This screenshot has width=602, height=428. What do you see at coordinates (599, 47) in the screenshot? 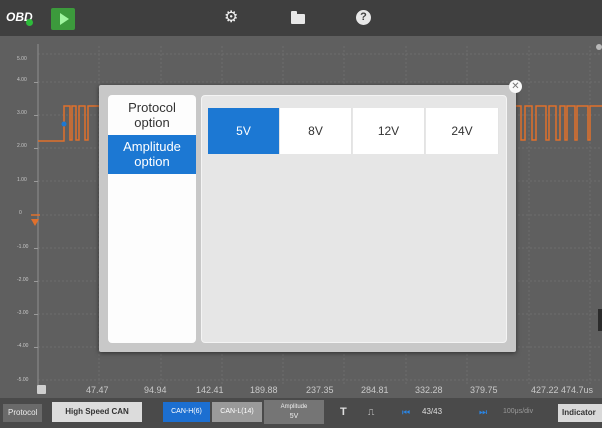
I see `scroll-handle-top-right` at bounding box center [599, 47].